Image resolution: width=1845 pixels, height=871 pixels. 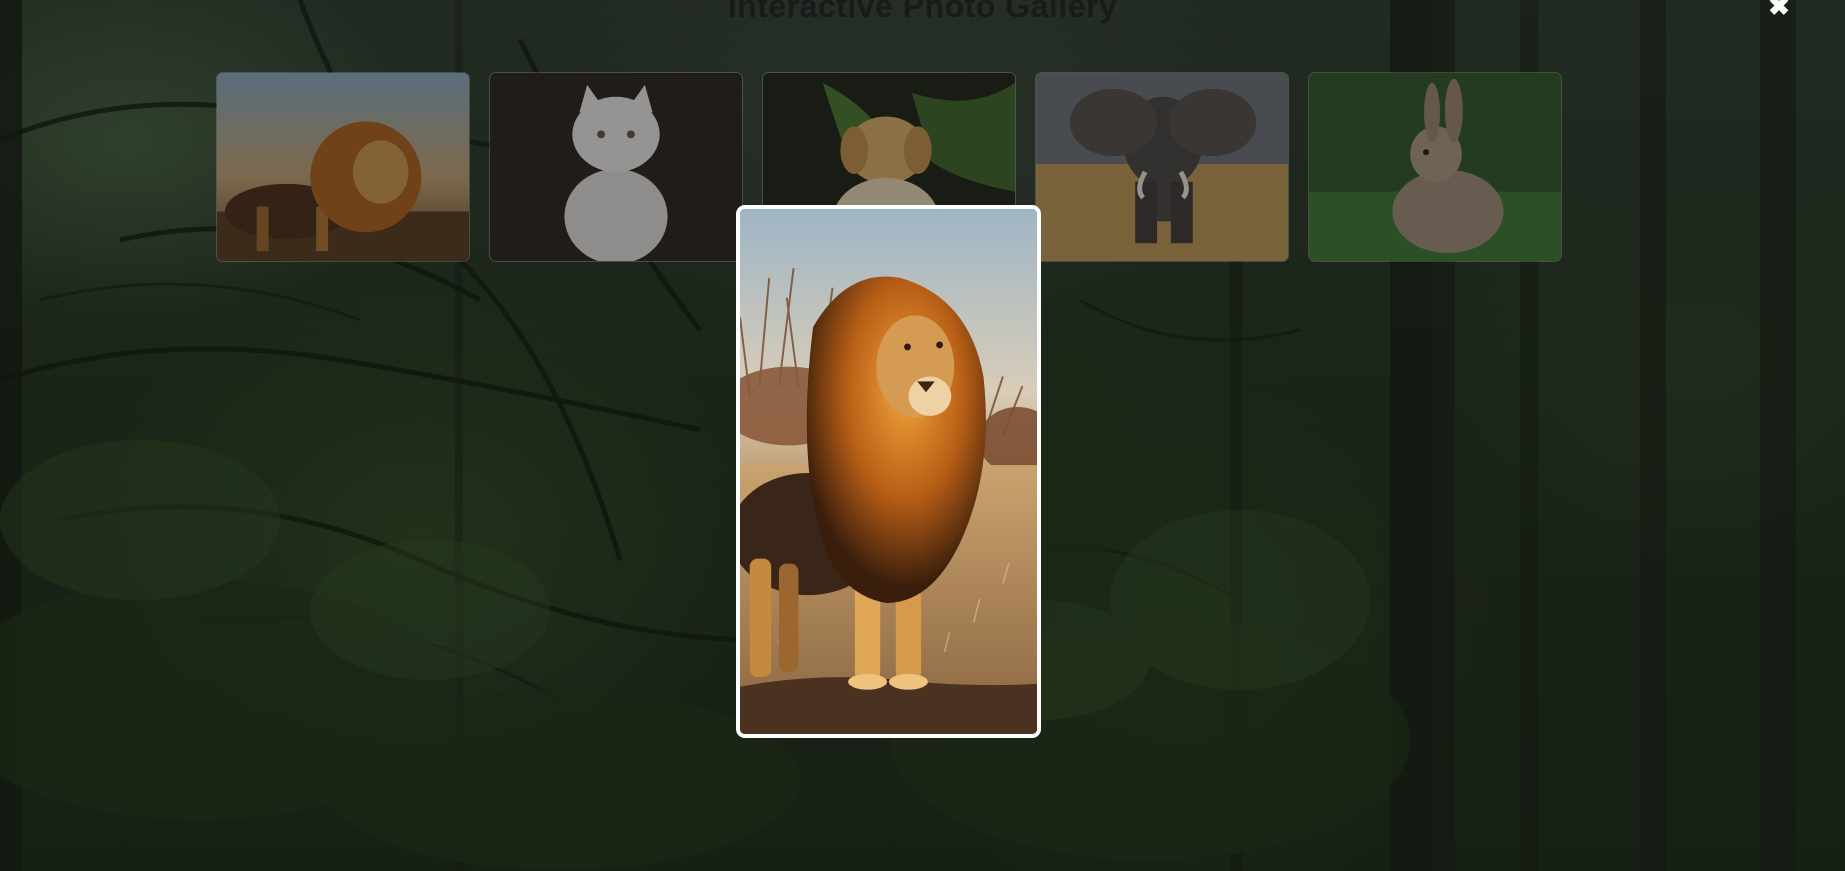 I want to click on close-button: ✖, so click(x=1779, y=10).